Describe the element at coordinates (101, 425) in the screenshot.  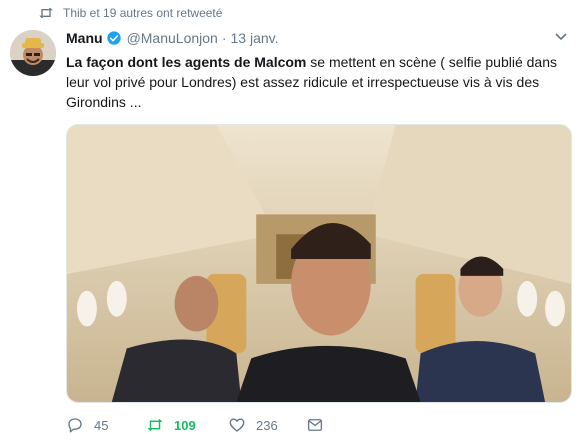
I see `reply-count: 45` at that location.